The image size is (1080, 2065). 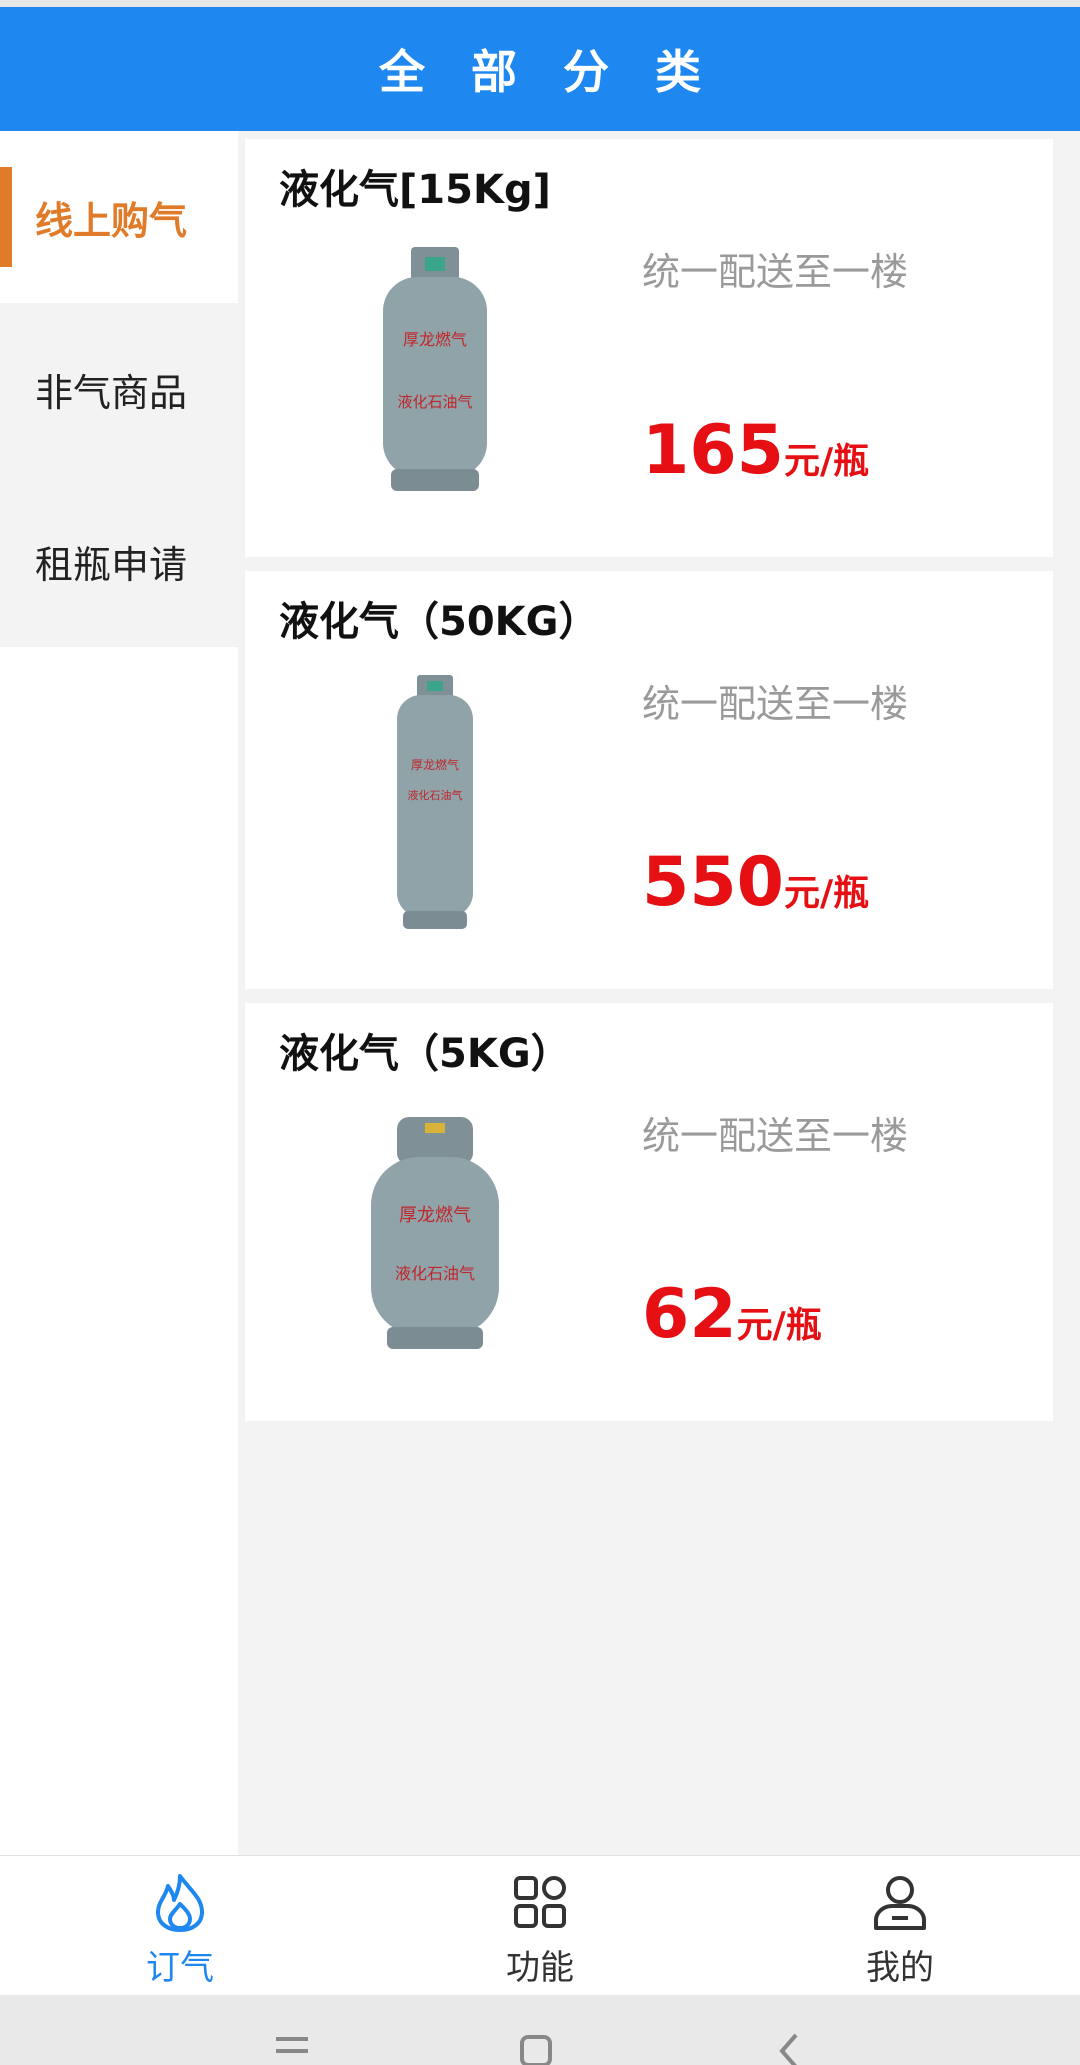 I want to click on user-icon, so click(x=900, y=1903).